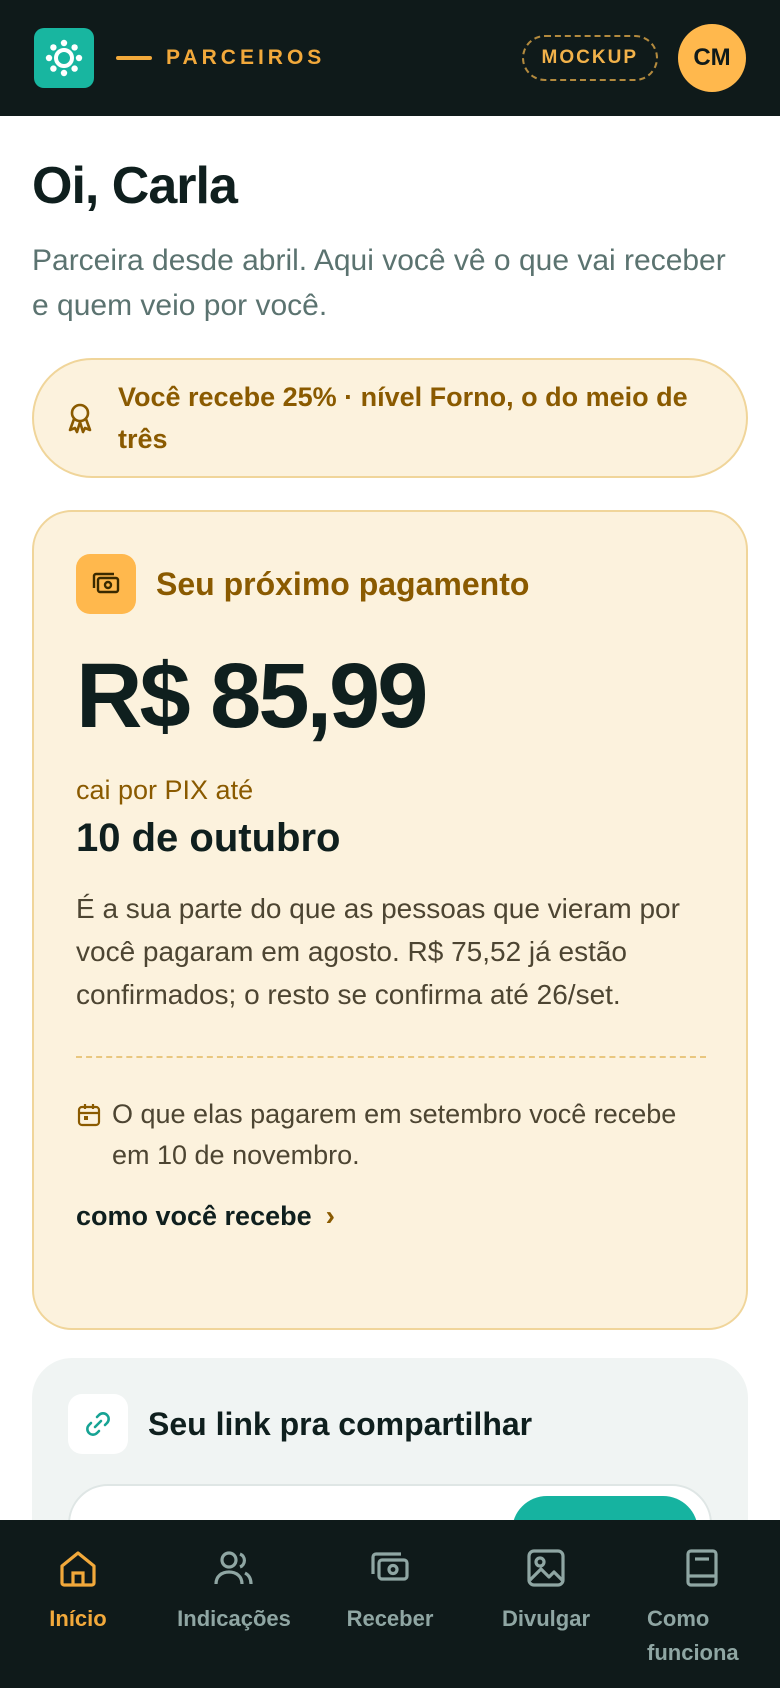 Image resolution: width=780 pixels, height=1688 pixels. I want to click on nav-item-divulgar: Divulgar, so click(546, 1617).